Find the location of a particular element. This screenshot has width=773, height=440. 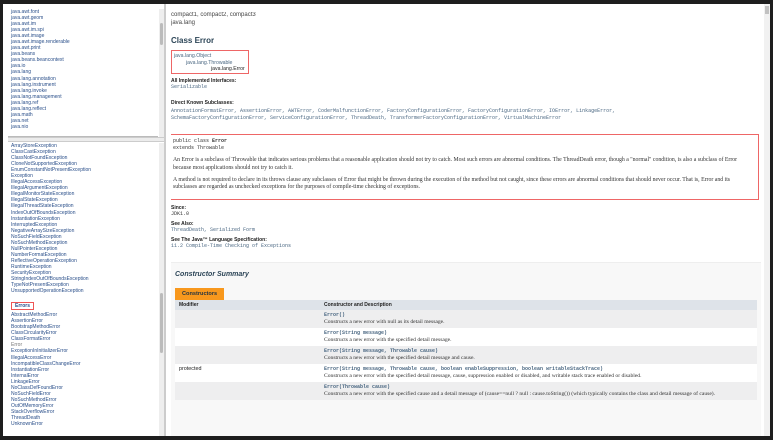

errors-heading: Errors is located at coordinates (23, 306).